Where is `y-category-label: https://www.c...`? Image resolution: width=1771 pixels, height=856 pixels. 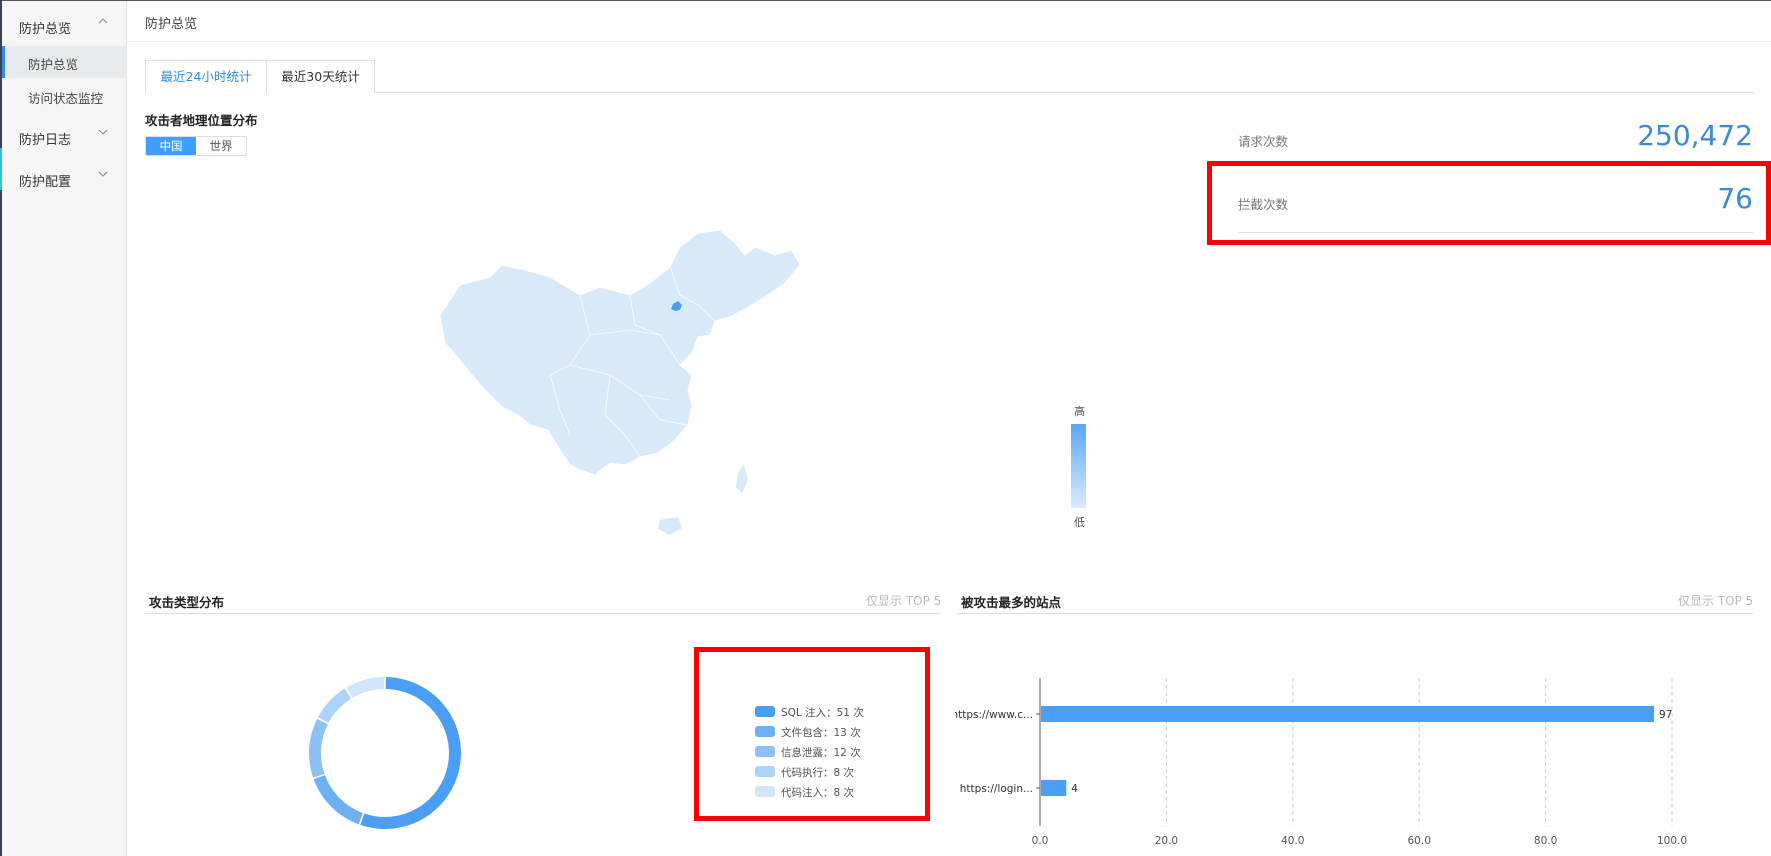
y-category-label: https://www.c... is located at coordinates (994, 715).